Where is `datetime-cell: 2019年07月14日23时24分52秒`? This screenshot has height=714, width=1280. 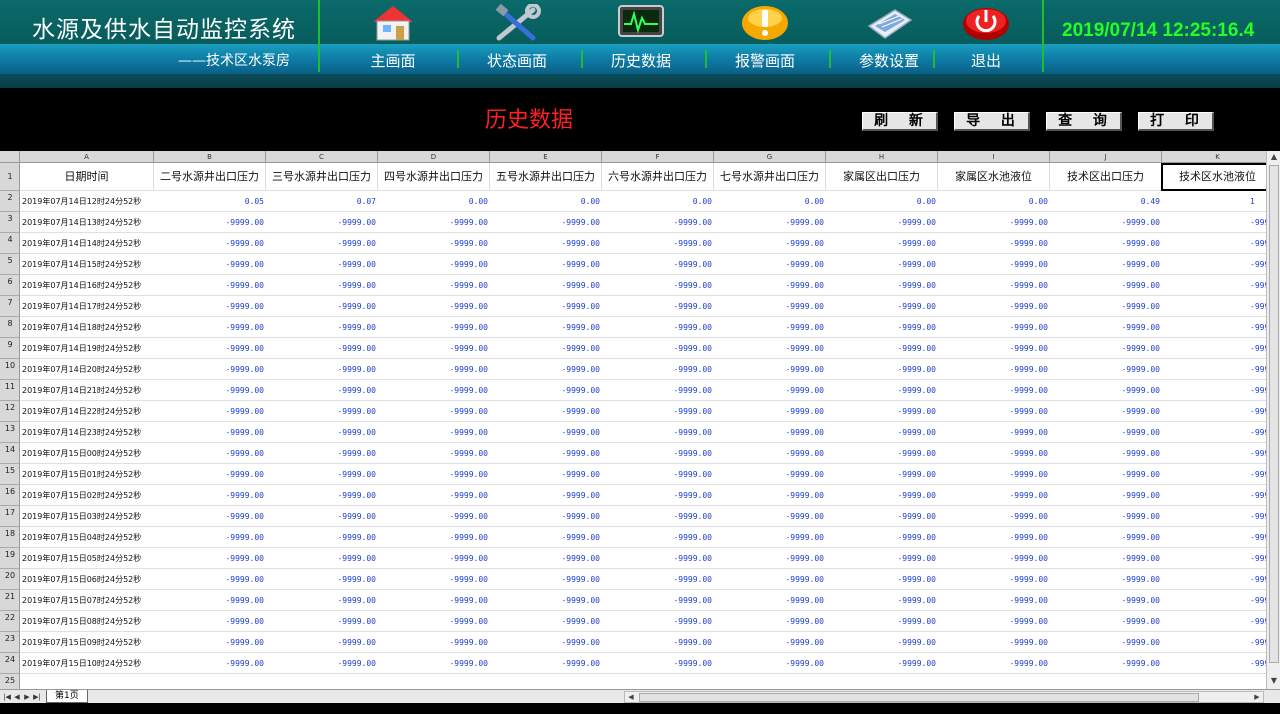
datetime-cell: 2019年07月14日23时24分52秒 is located at coordinates (87, 432).